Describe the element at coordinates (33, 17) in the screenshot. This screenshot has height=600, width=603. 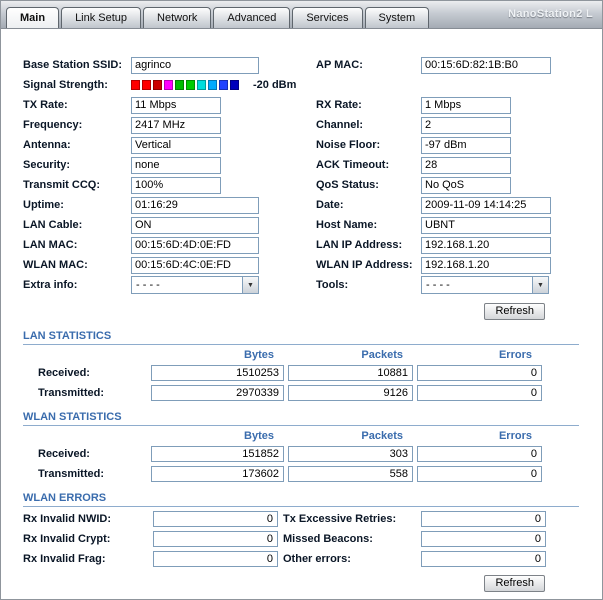
I see `tab-main: Main` at that location.